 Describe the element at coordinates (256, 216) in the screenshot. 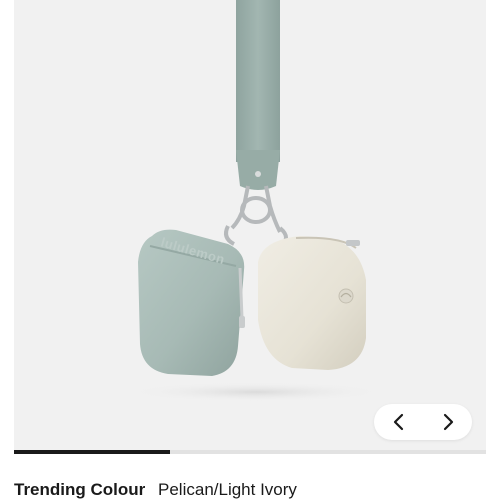

I see `clip-hardware` at that location.